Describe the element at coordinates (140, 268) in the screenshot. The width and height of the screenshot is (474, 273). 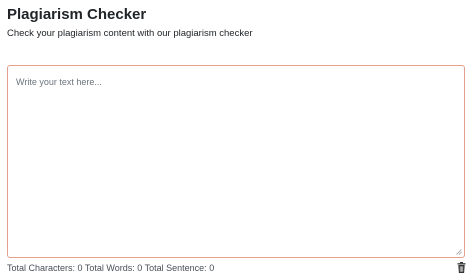
I see `words-count: 0` at that location.